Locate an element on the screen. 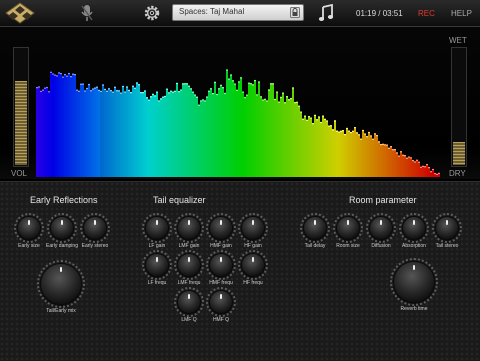 This screenshot has height=361, width=480. lmf-frequ-knob is located at coordinates (189, 265).